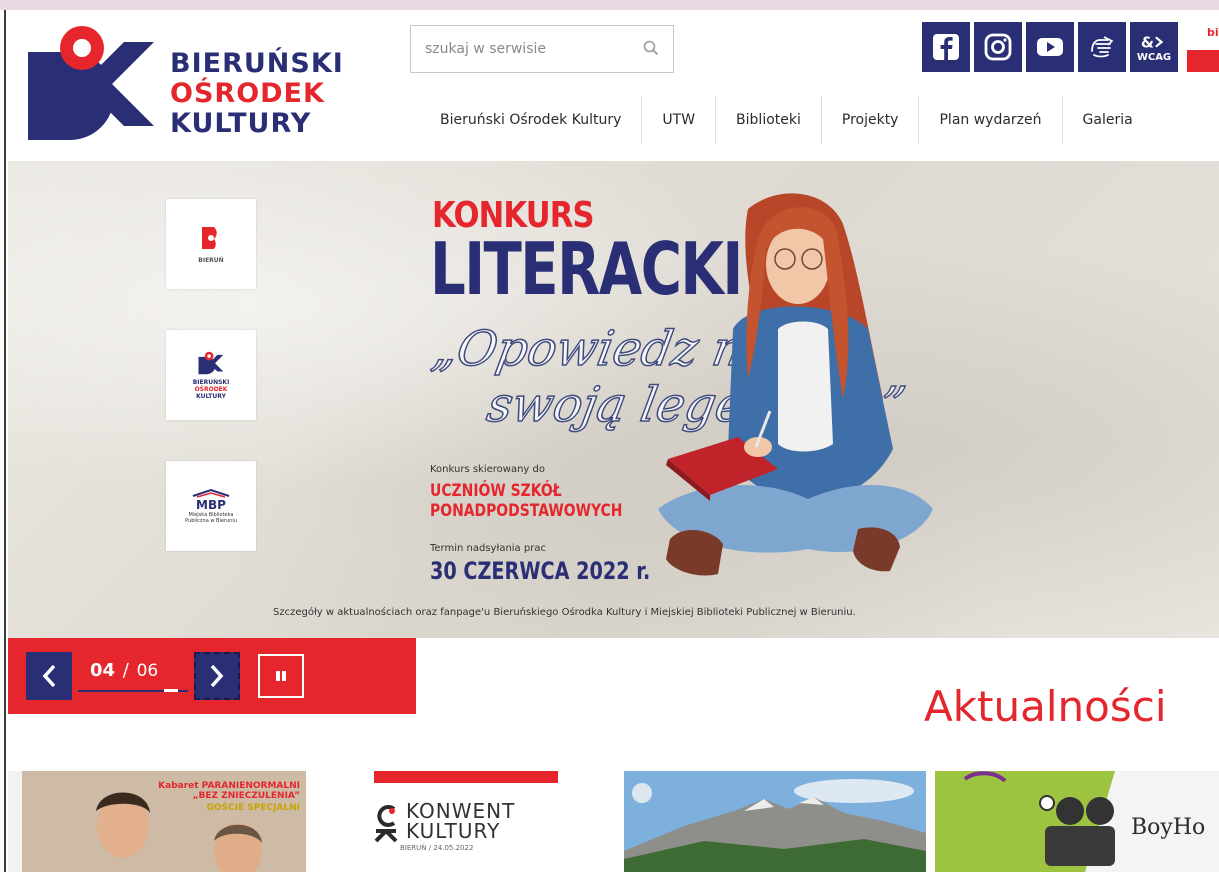 The width and height of the screenshot is (1219, 872). What do you see at coordinates (211, 518) in the screenshot?
I see `mbp-sub-label: Miejska Biblioteka Publiczna w Bieruniu` at bounding box center [211, 518].